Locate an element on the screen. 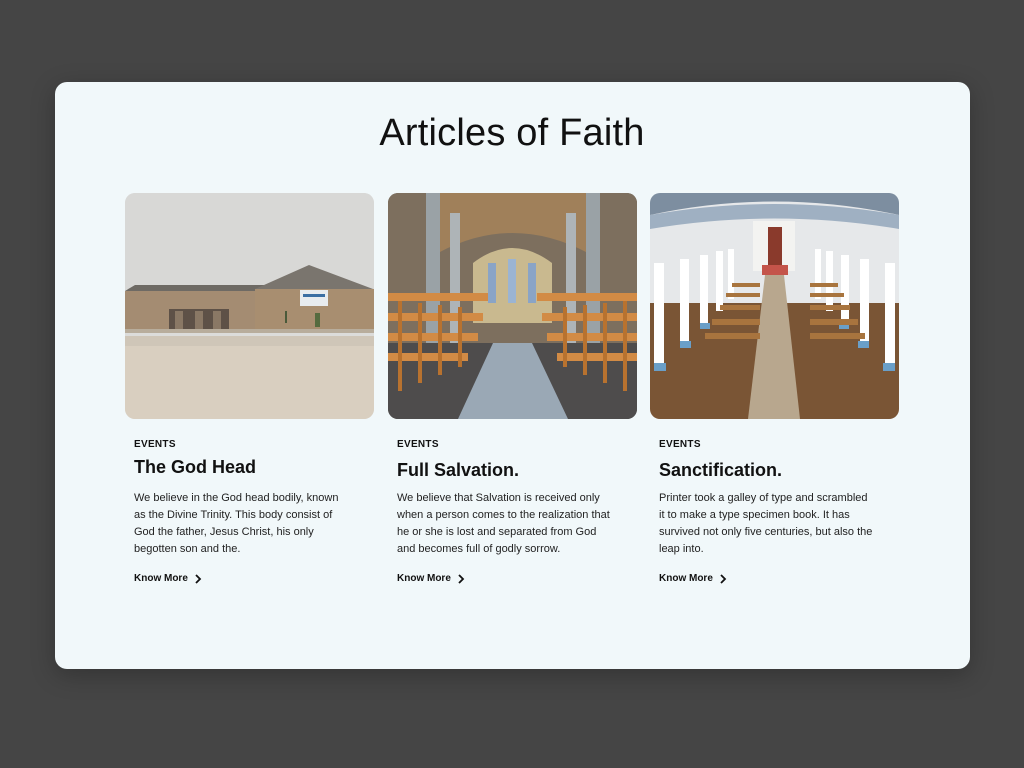 Image resolution: width=1024 pixels, height=768 pixels. church-building-exterior-image is located at coordinates (249, 306).